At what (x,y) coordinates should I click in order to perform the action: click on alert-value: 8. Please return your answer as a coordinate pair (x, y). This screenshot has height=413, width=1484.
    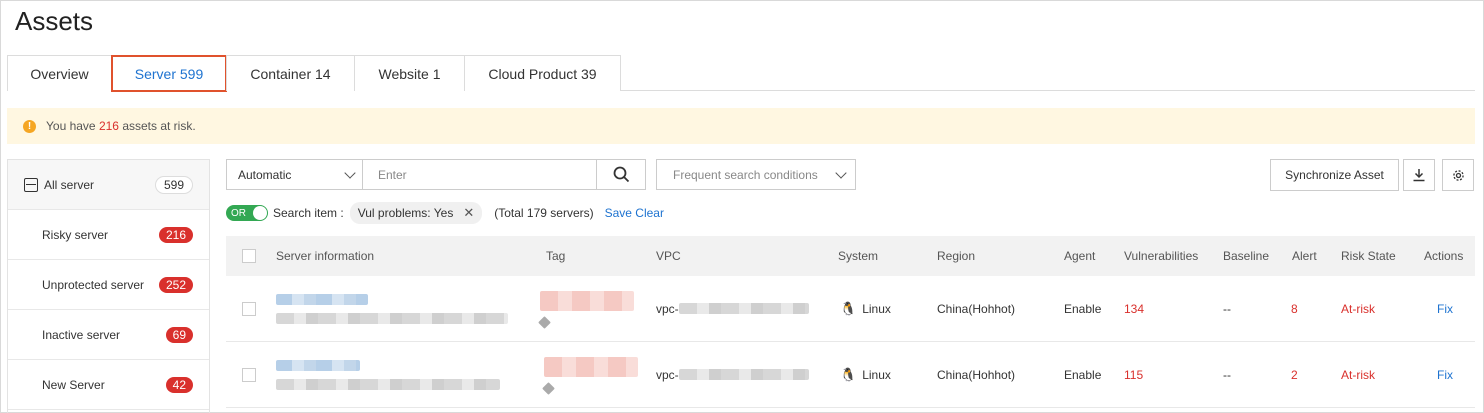
    Looking at the image, I should click on (1294, 308).